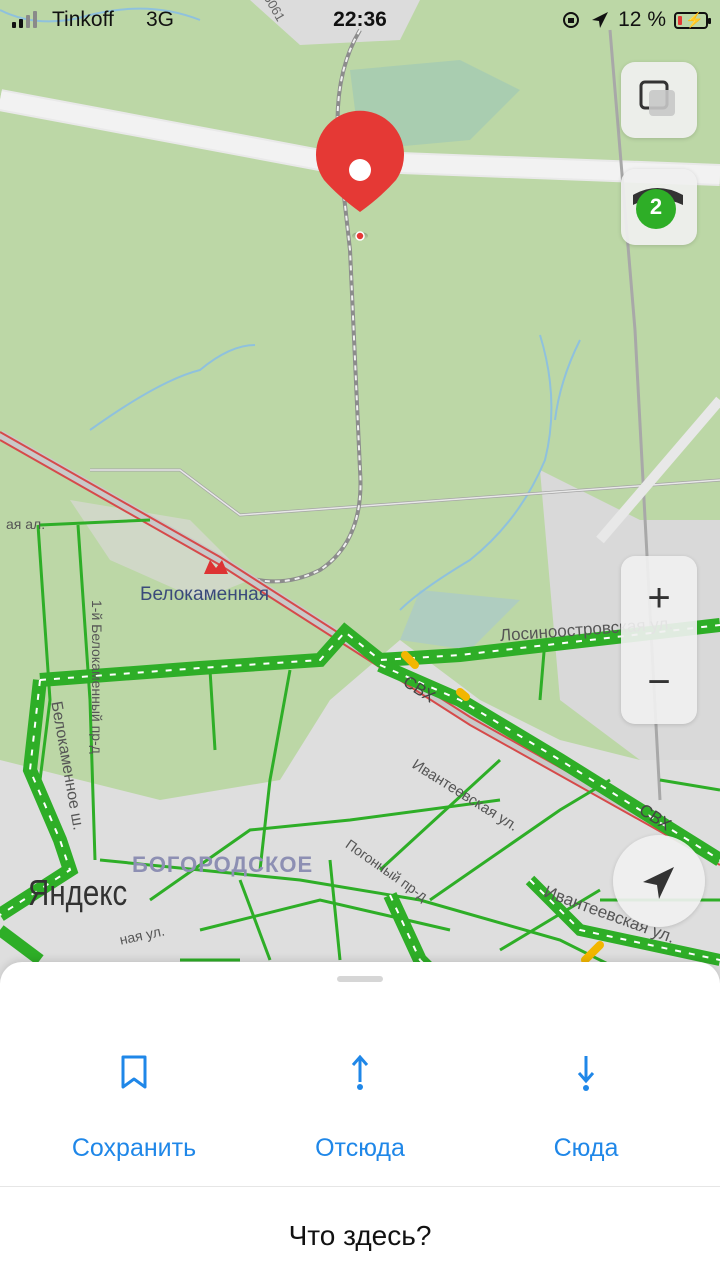 This screenshot has height=1280, width=720. I want to click on district-label: БОГОРОДСКОЕ, so click(223, 864).